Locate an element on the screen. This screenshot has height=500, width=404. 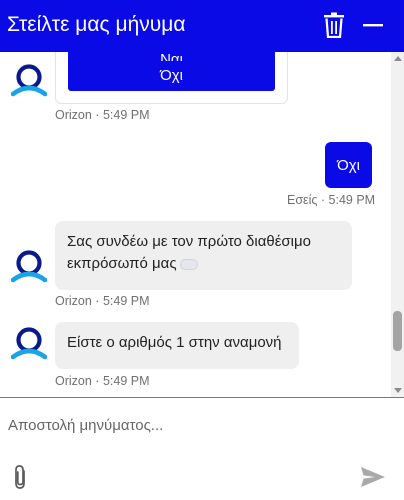
chat-header: Στείλτε μας μήνυμα is located at coordinates (202, 26).